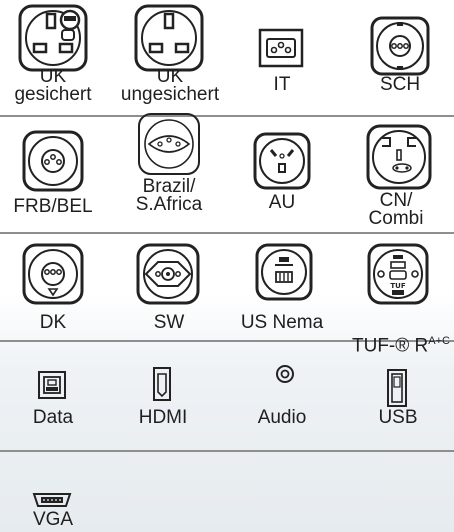 This screenshot has height=532, width=454. I want to click on chinese-combi-socket-icon, so click(399, 157).